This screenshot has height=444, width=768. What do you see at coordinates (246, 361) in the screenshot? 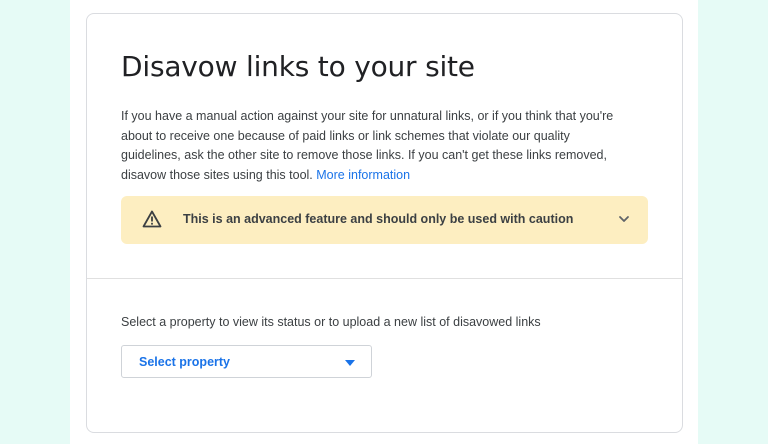
I see `select-property-dropdown: Select property` at bounding box center [246, 361].